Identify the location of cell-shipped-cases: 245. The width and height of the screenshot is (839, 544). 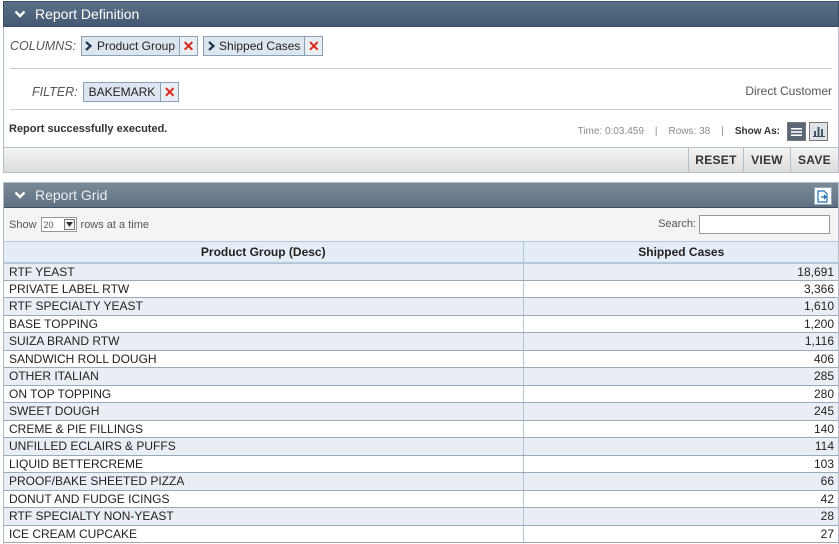
(680, 411).